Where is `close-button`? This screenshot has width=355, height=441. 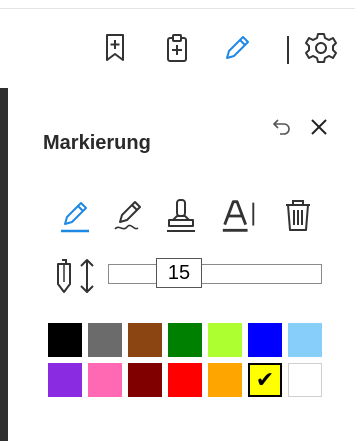
close-button is located at coordinates (319, 127).